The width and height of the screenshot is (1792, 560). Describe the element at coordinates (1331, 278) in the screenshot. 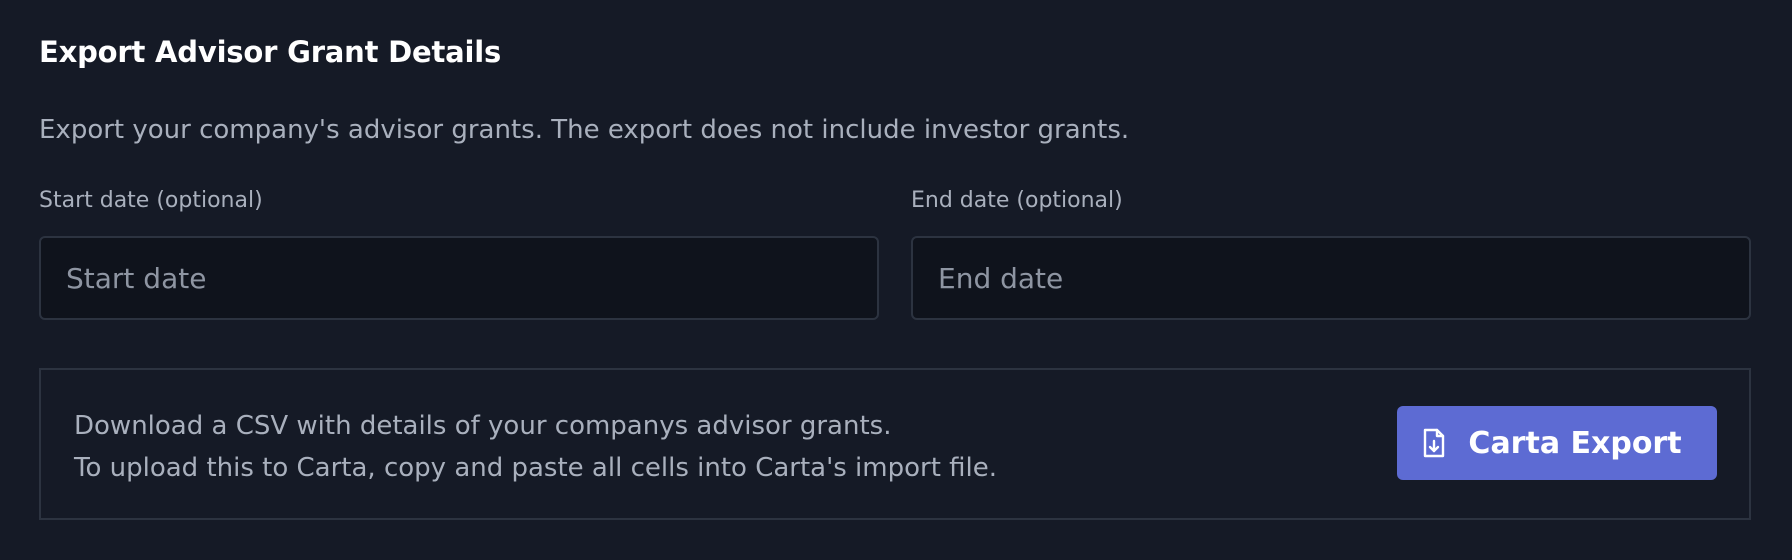

I see `end-date-input` at that location.